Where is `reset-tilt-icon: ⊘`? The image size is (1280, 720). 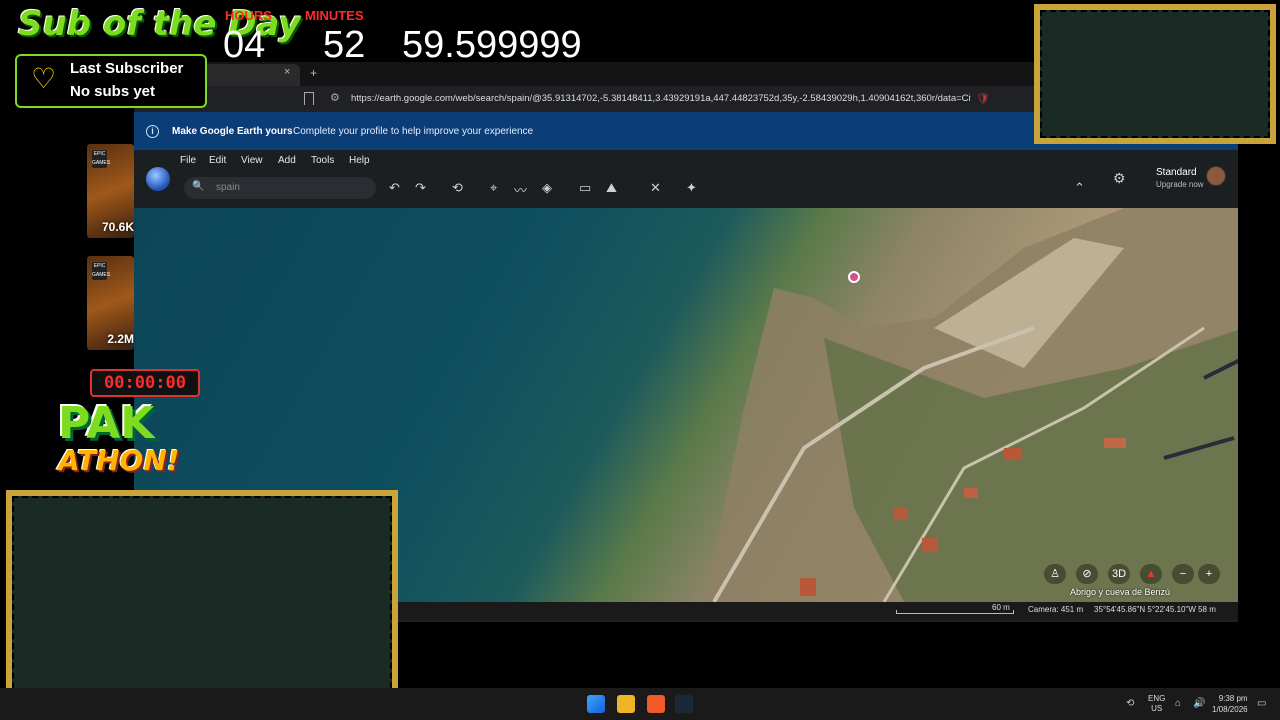 reset-tilt-icon: ⊘ is located at coordinates (1087, 574).